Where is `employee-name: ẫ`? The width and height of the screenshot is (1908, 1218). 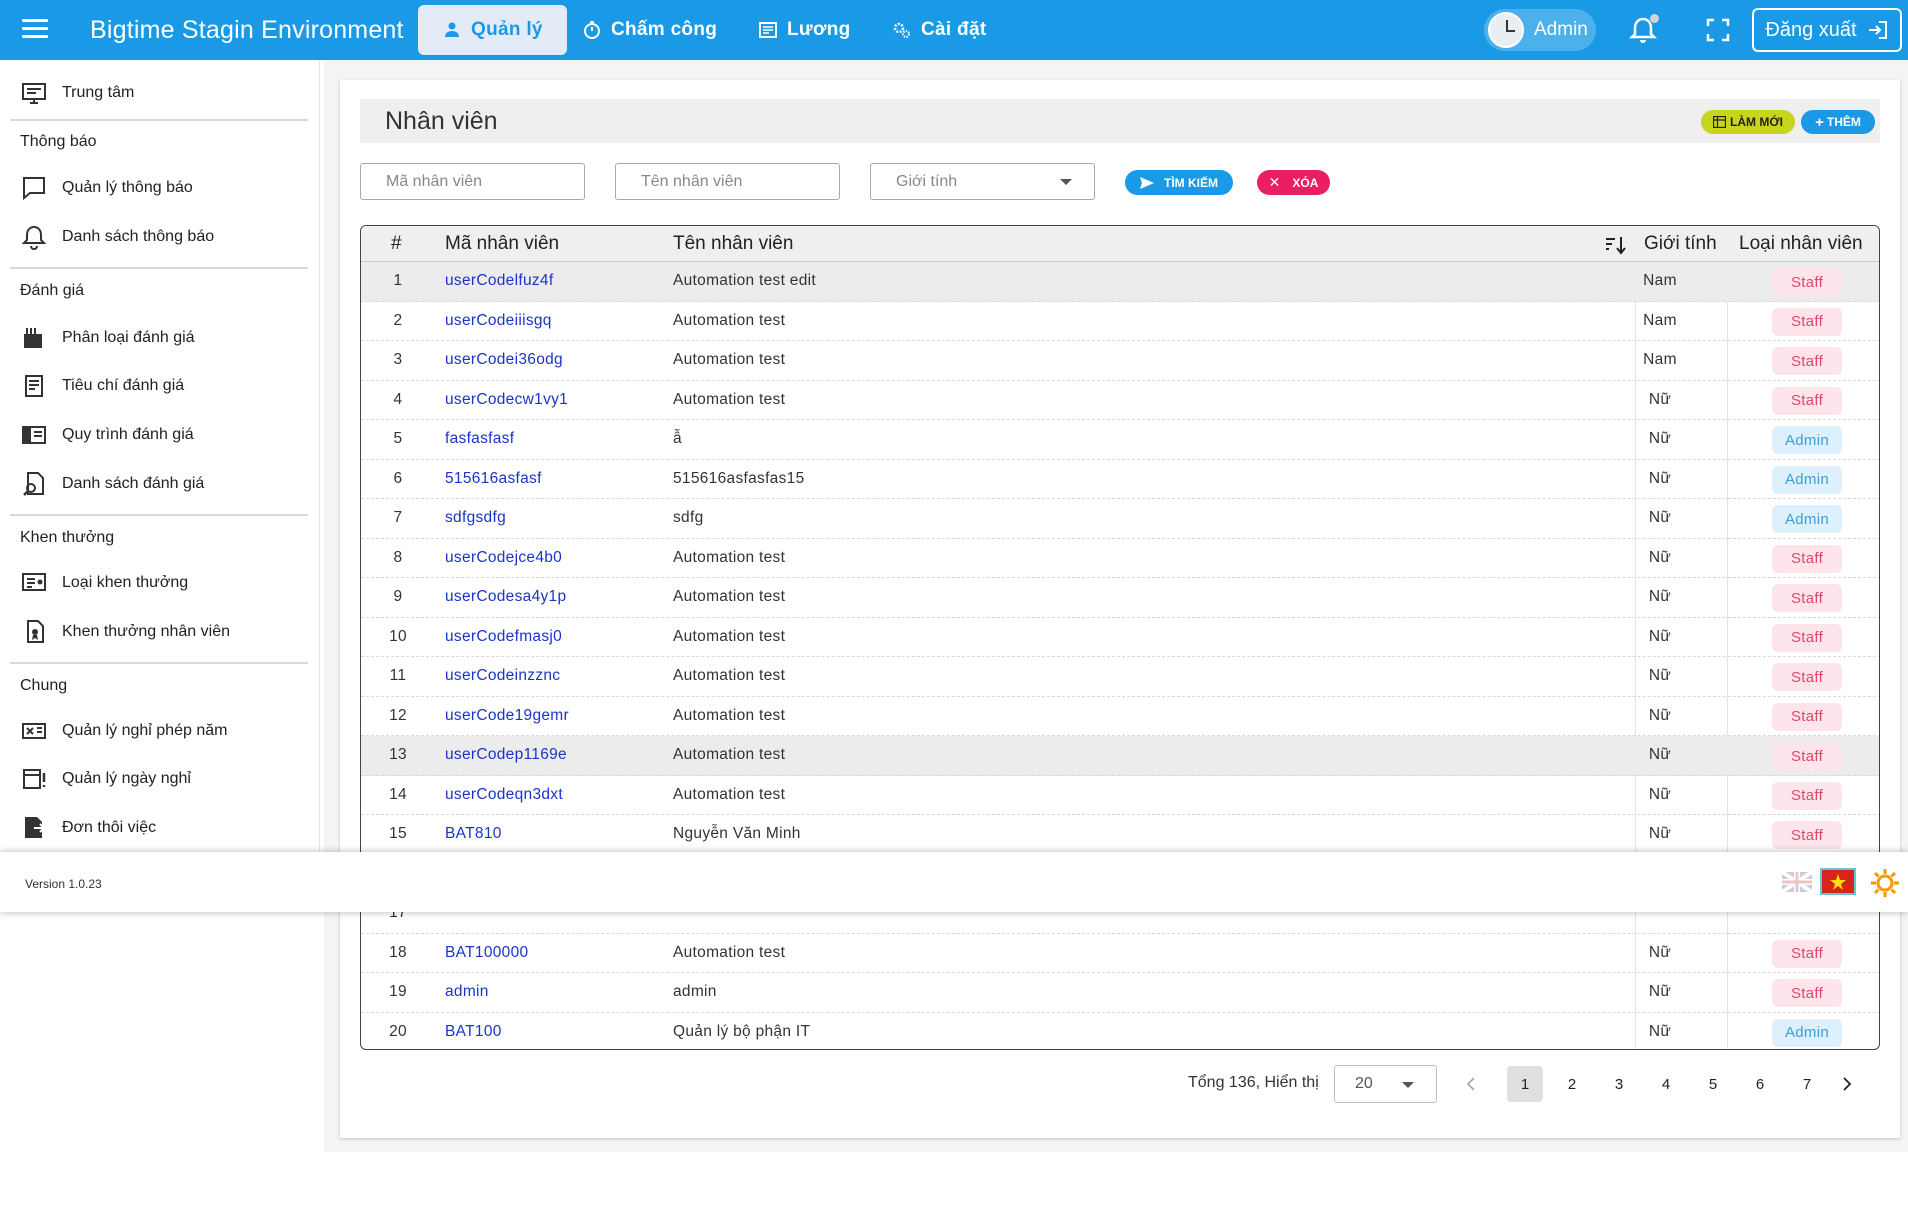 employee-name: ẫ is located at coordinates (677, 438).